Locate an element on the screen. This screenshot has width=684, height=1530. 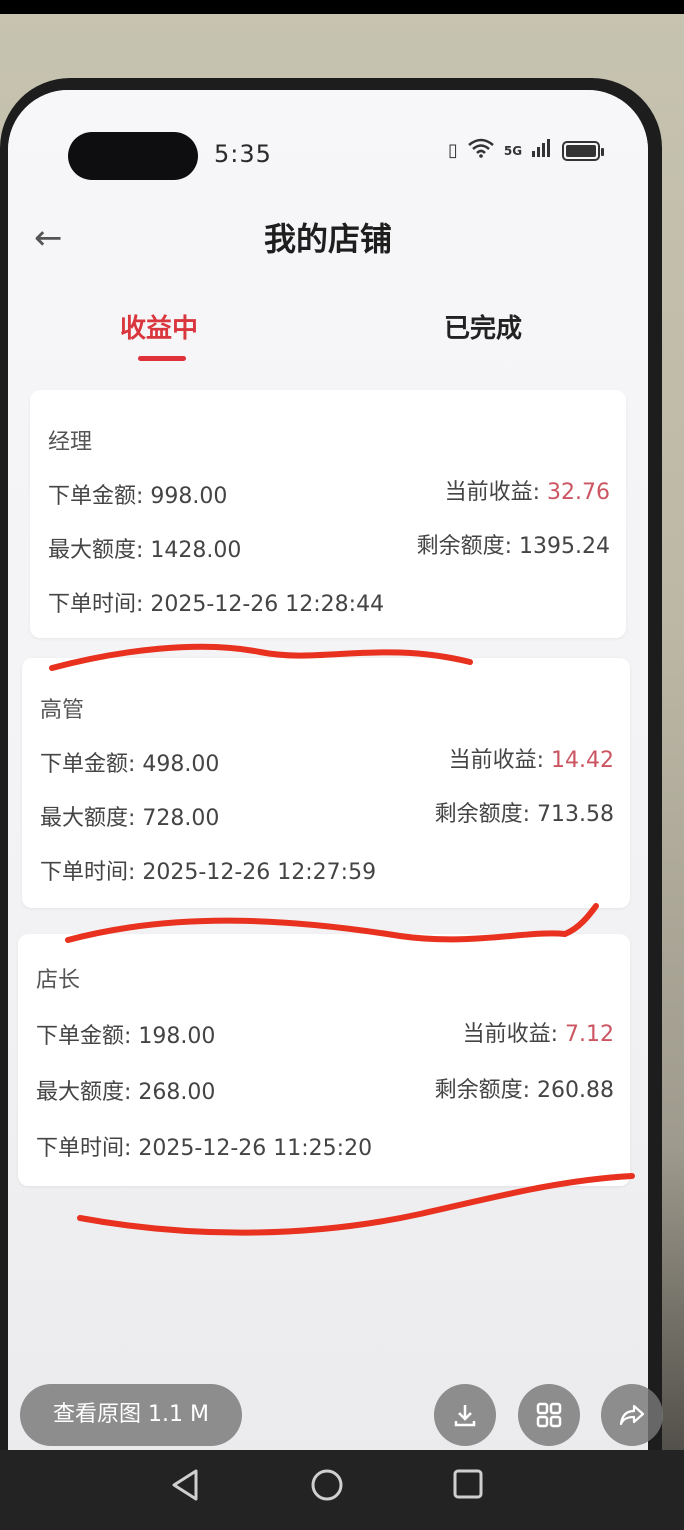
grid-button is located at coordinates (549, 1415).